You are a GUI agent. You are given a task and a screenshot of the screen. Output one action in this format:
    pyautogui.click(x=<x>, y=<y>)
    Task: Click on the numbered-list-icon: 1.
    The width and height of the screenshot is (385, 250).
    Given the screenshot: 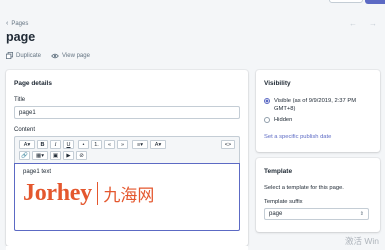 What is the action you would take?
    pyautogui.click(x=96, y=144)
    